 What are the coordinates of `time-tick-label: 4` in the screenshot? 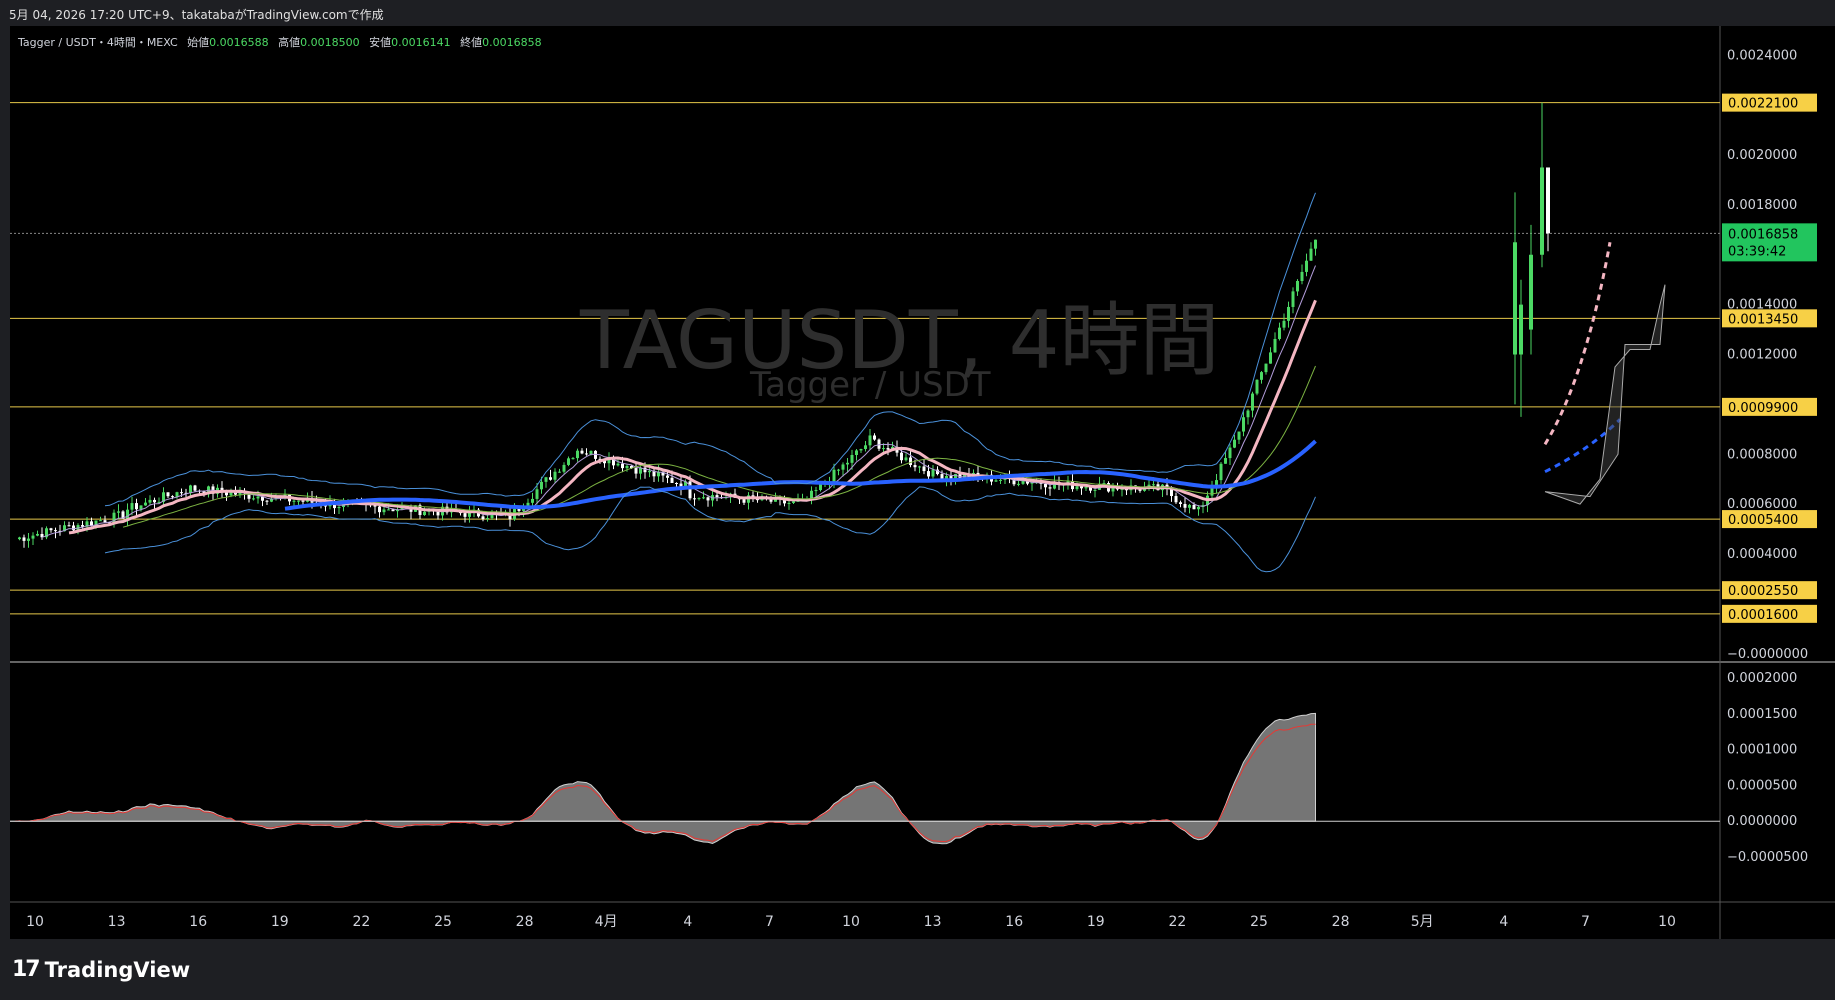 It's located at (687, 922).